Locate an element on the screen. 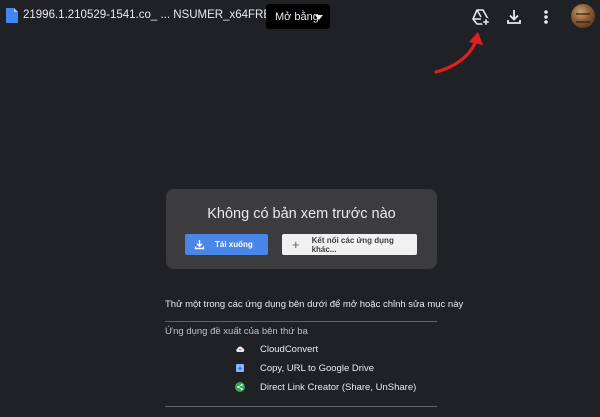  app-name: CloudConvert is located at coordinates (289, 349).